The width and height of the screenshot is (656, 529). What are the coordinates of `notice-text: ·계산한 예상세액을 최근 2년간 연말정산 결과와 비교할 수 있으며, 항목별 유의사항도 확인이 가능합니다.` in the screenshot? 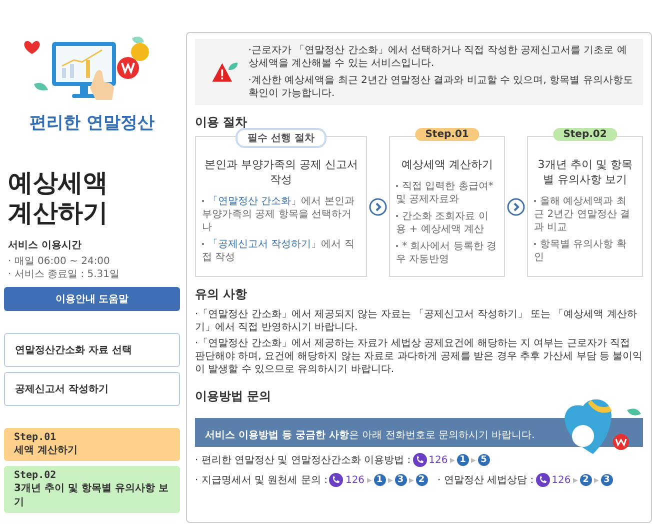 It's located at (440, 87).